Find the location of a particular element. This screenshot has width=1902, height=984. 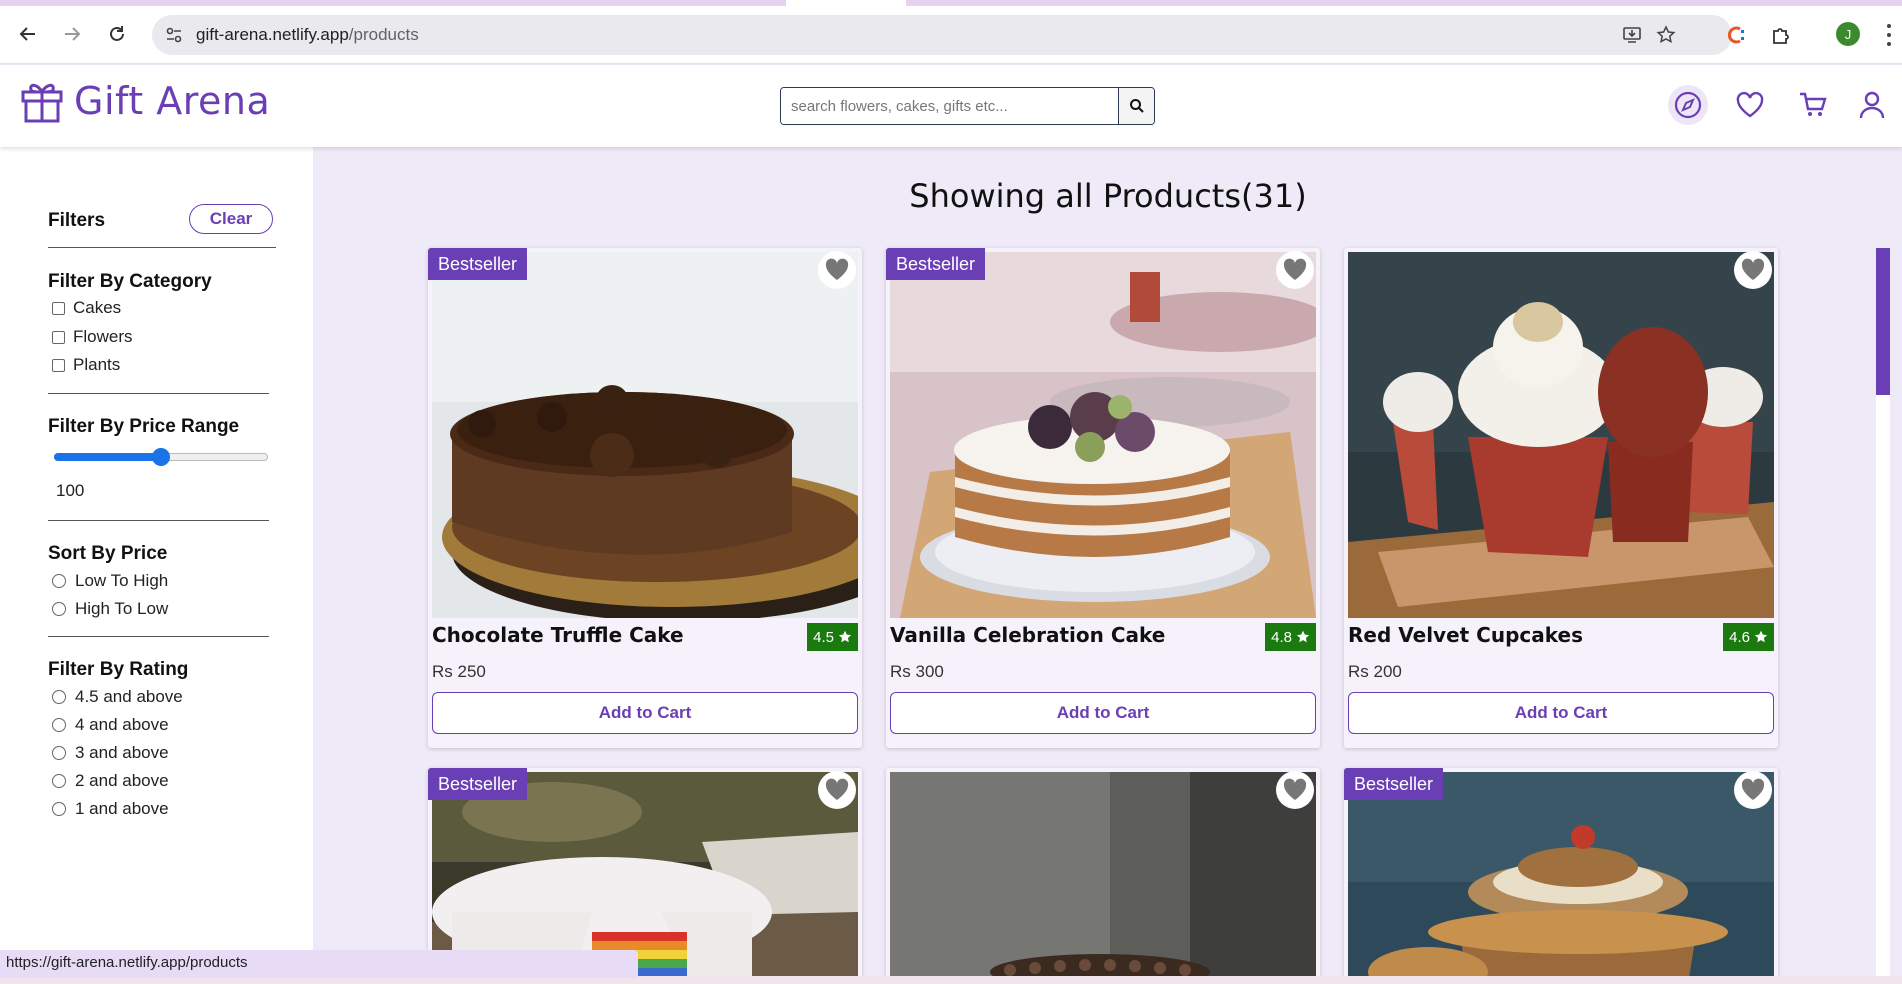

rating-filter-title: Filter By Rating is located at coordinates (118, 669).